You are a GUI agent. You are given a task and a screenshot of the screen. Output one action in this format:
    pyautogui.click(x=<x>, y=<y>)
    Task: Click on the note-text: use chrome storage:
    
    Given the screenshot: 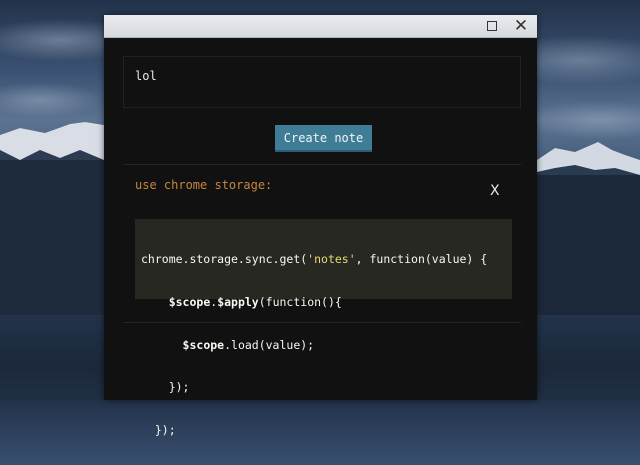 What is the action you would take?
    pyautogui.click(x=203, y=185)
    